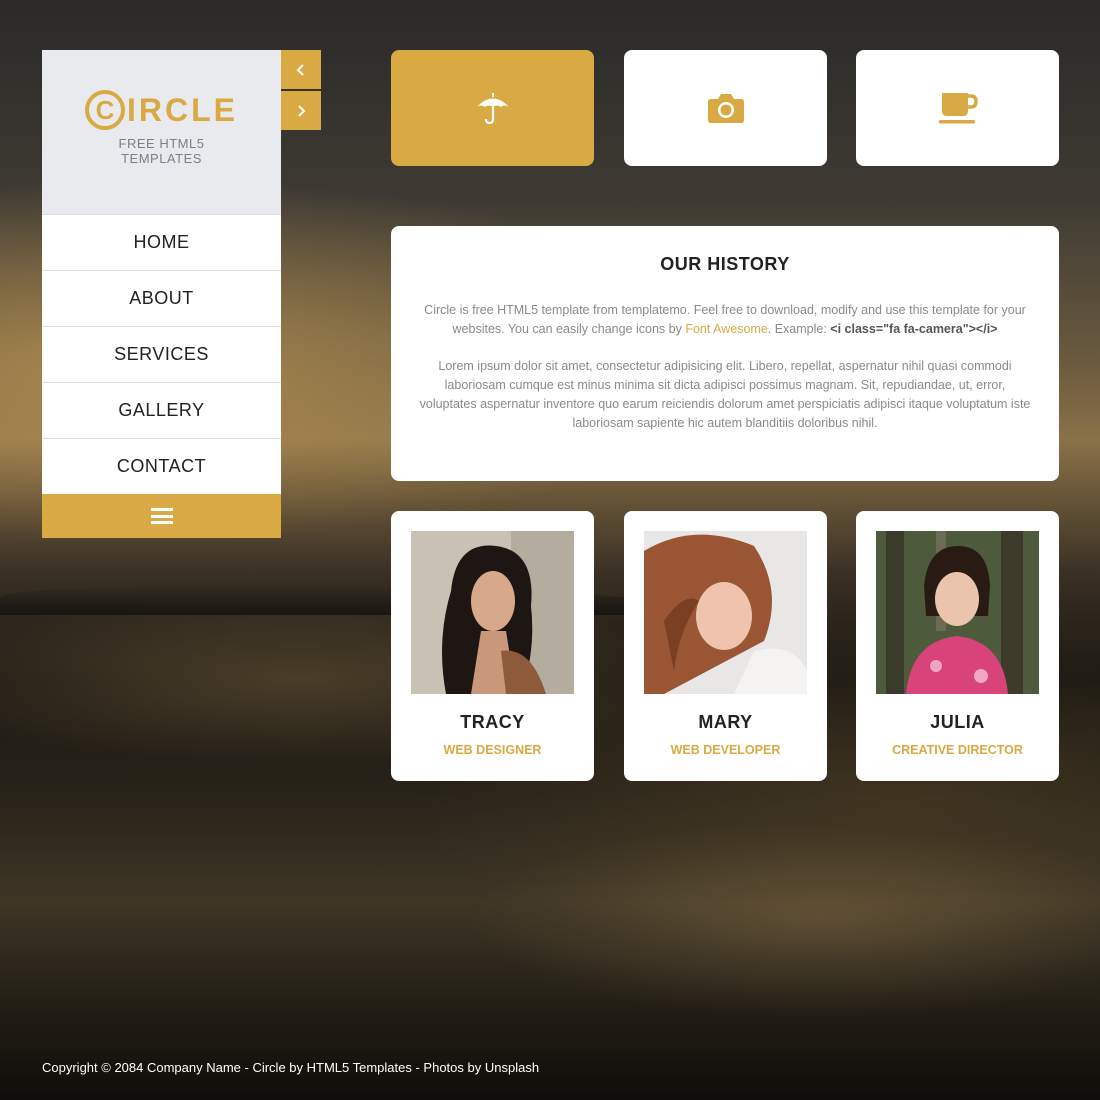  I want to click on camera-icon, so click(725, 108).